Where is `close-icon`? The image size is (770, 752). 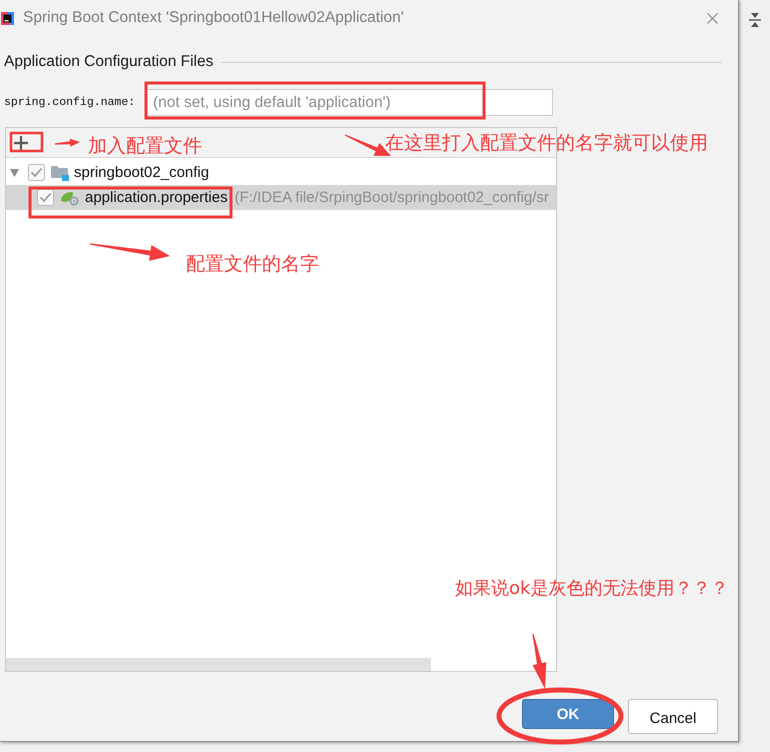 close-icon is located at coordinates (712, 18).